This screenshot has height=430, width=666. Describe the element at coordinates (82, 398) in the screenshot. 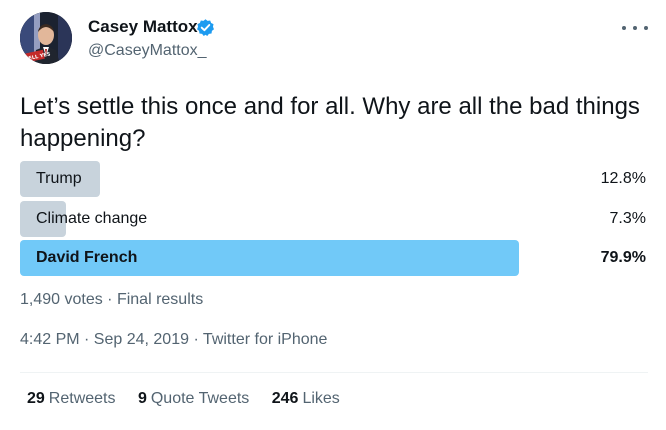

I see `retweets-label: Retweets` at that location.